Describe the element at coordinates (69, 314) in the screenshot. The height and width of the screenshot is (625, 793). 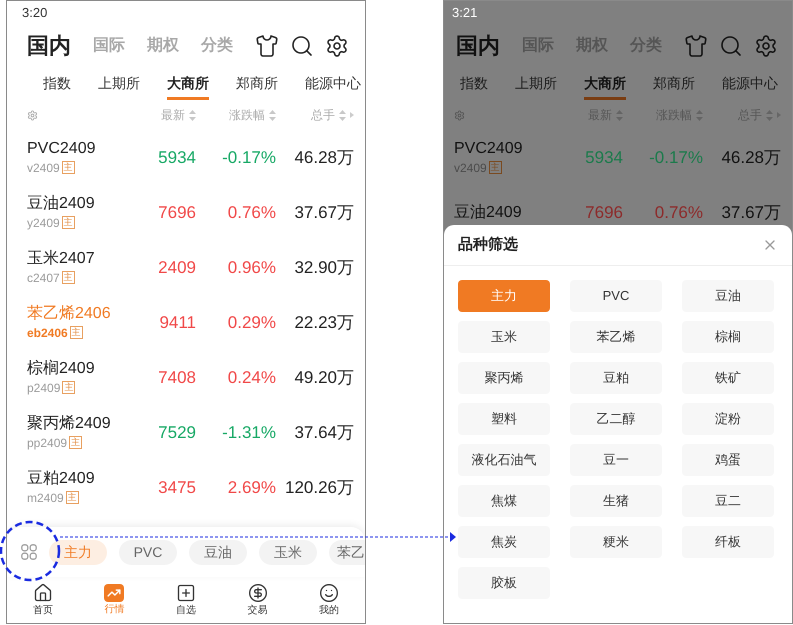
I see `contract-name: 苯乙烯2406` at that location.